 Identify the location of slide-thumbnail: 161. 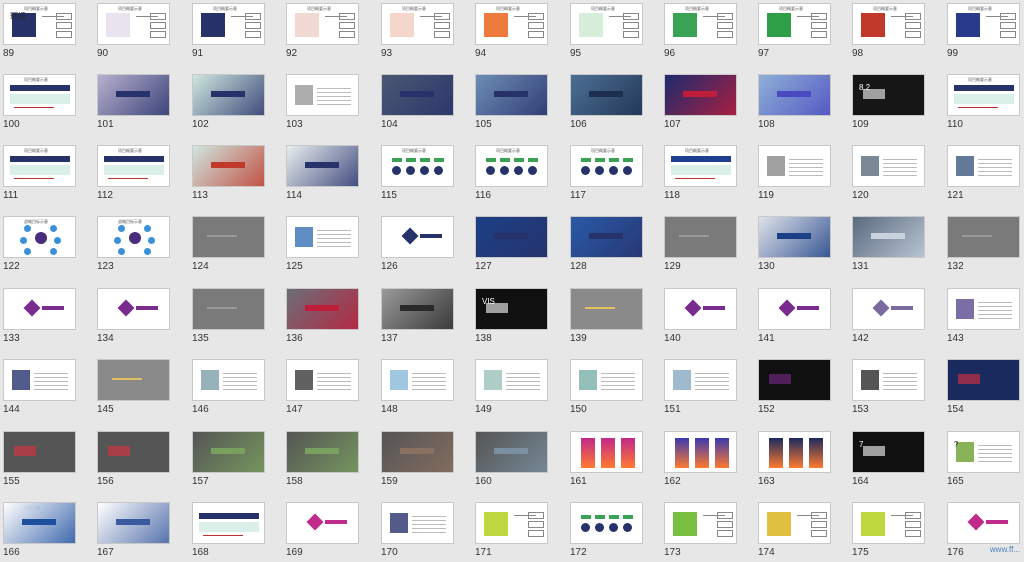
(614, 461).